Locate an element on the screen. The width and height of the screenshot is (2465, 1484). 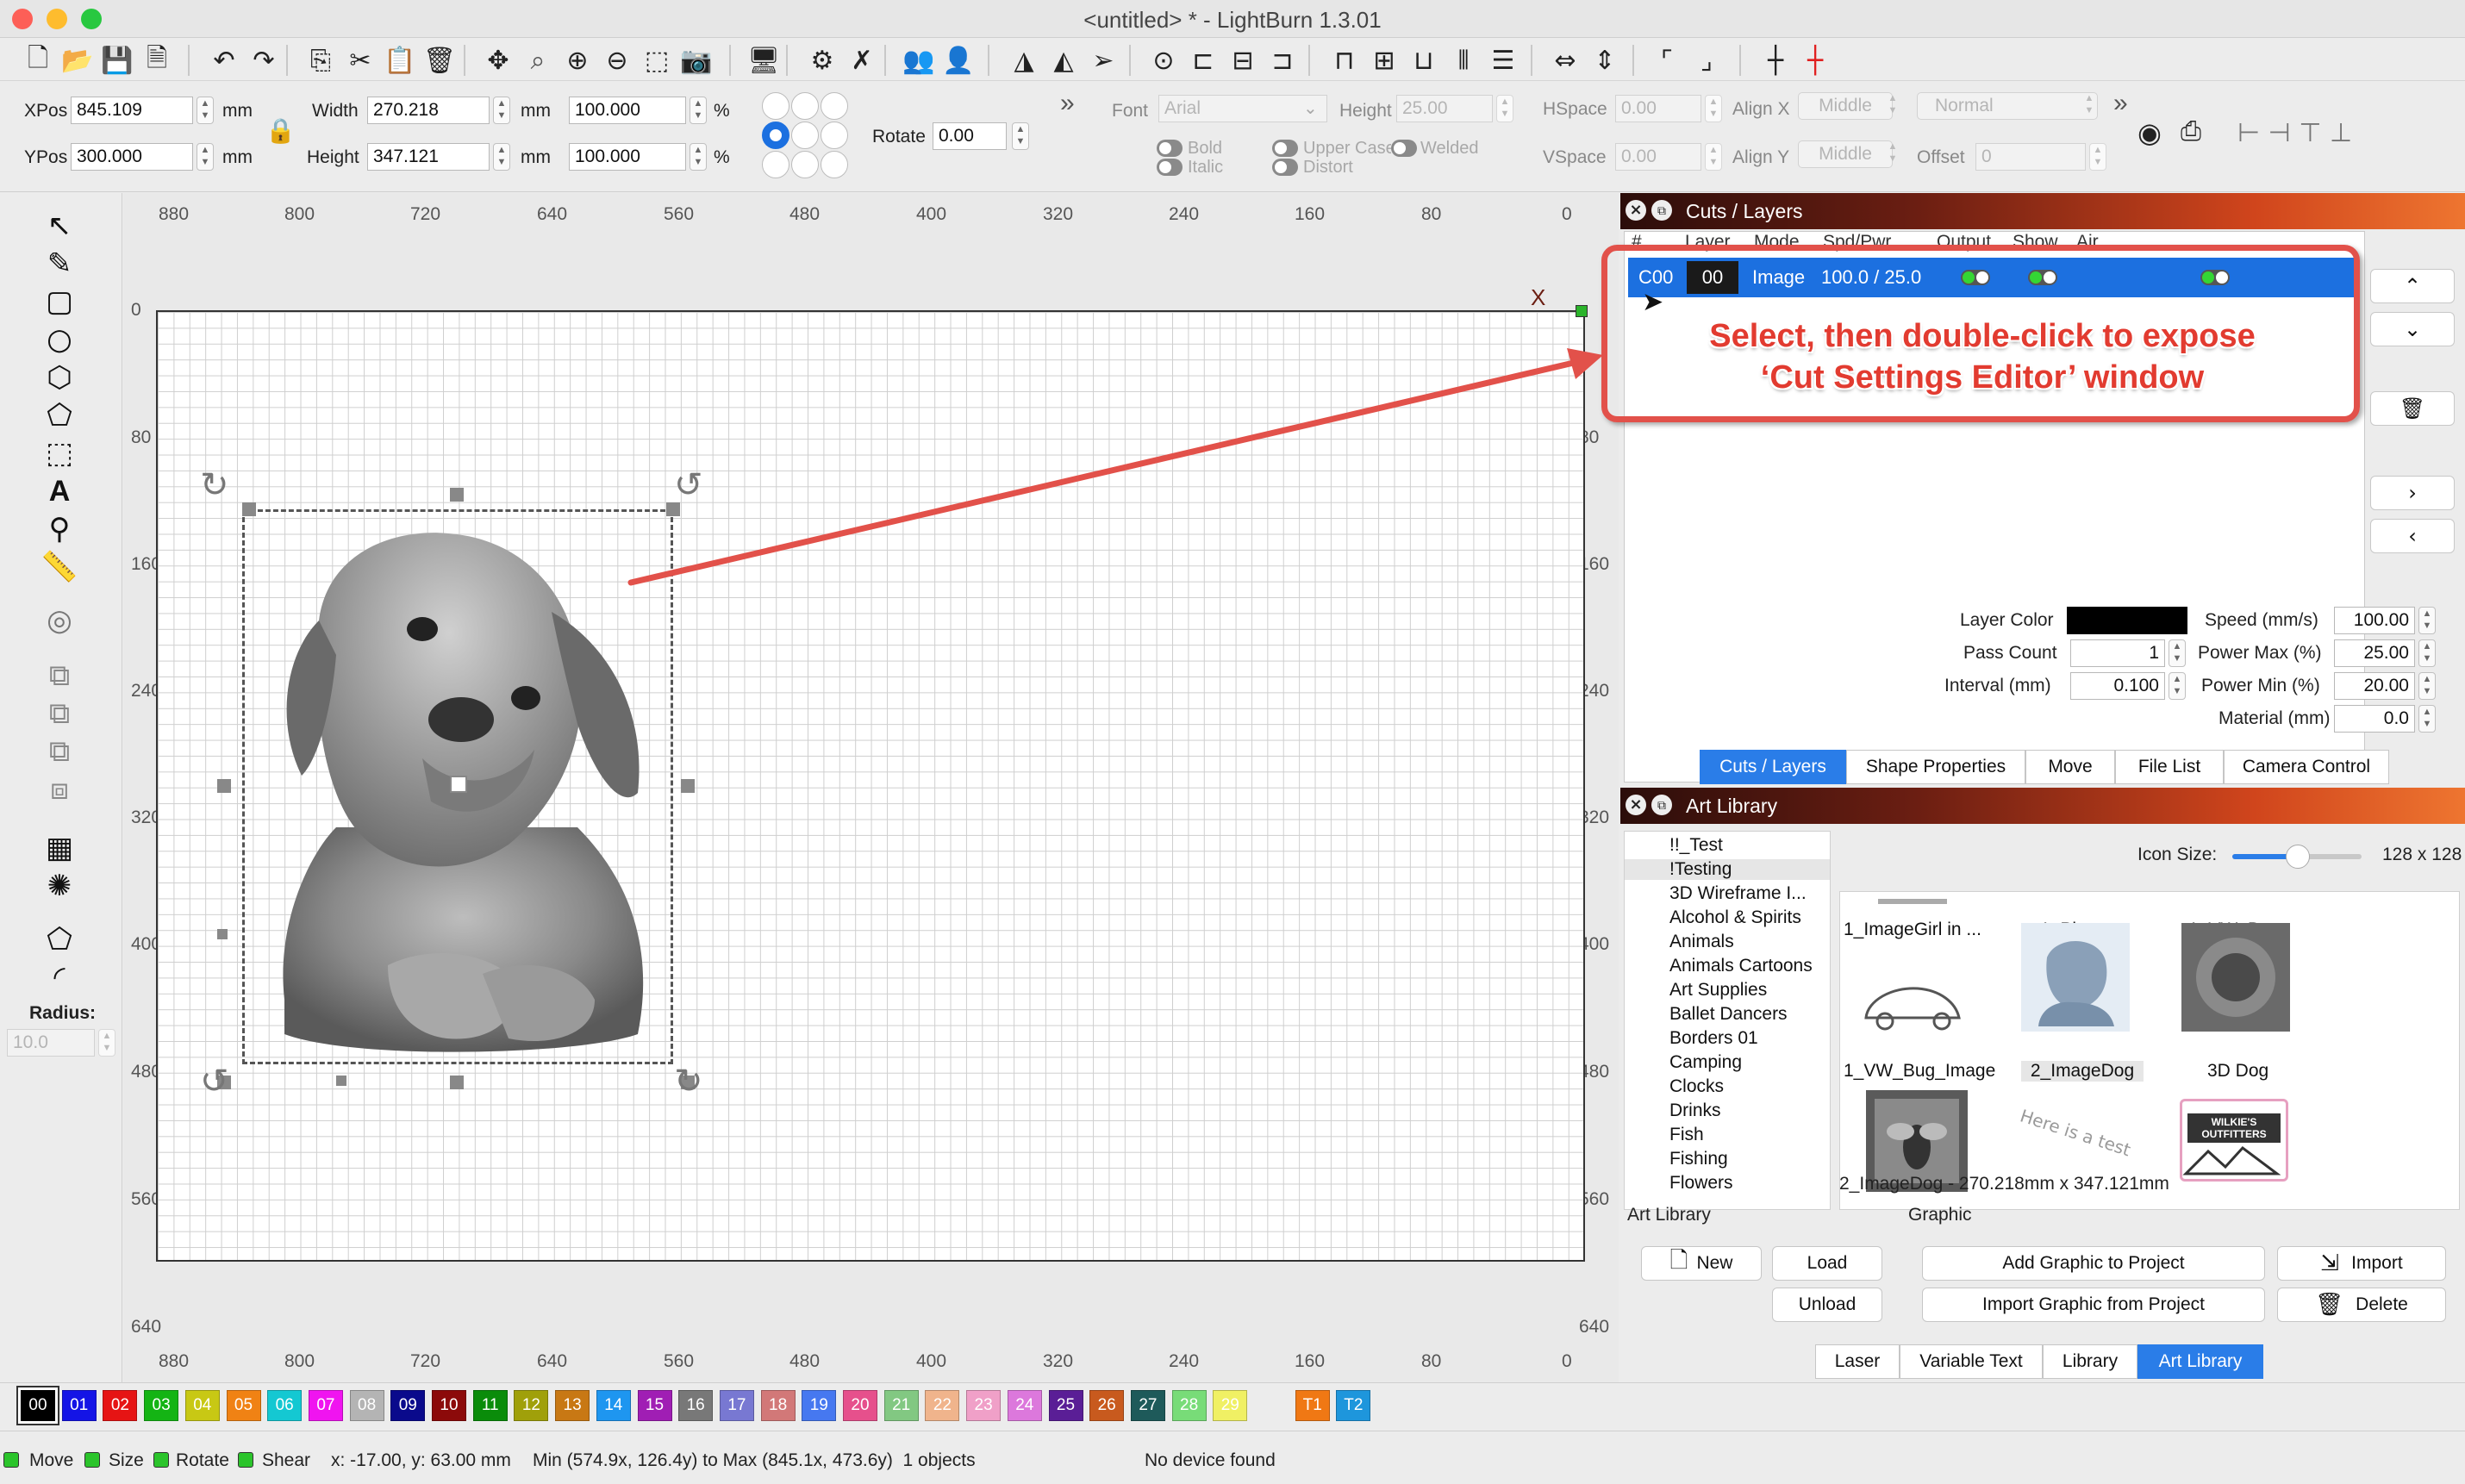
spacing-h-icon: ⇔ is located at coordinates (1565, 60).